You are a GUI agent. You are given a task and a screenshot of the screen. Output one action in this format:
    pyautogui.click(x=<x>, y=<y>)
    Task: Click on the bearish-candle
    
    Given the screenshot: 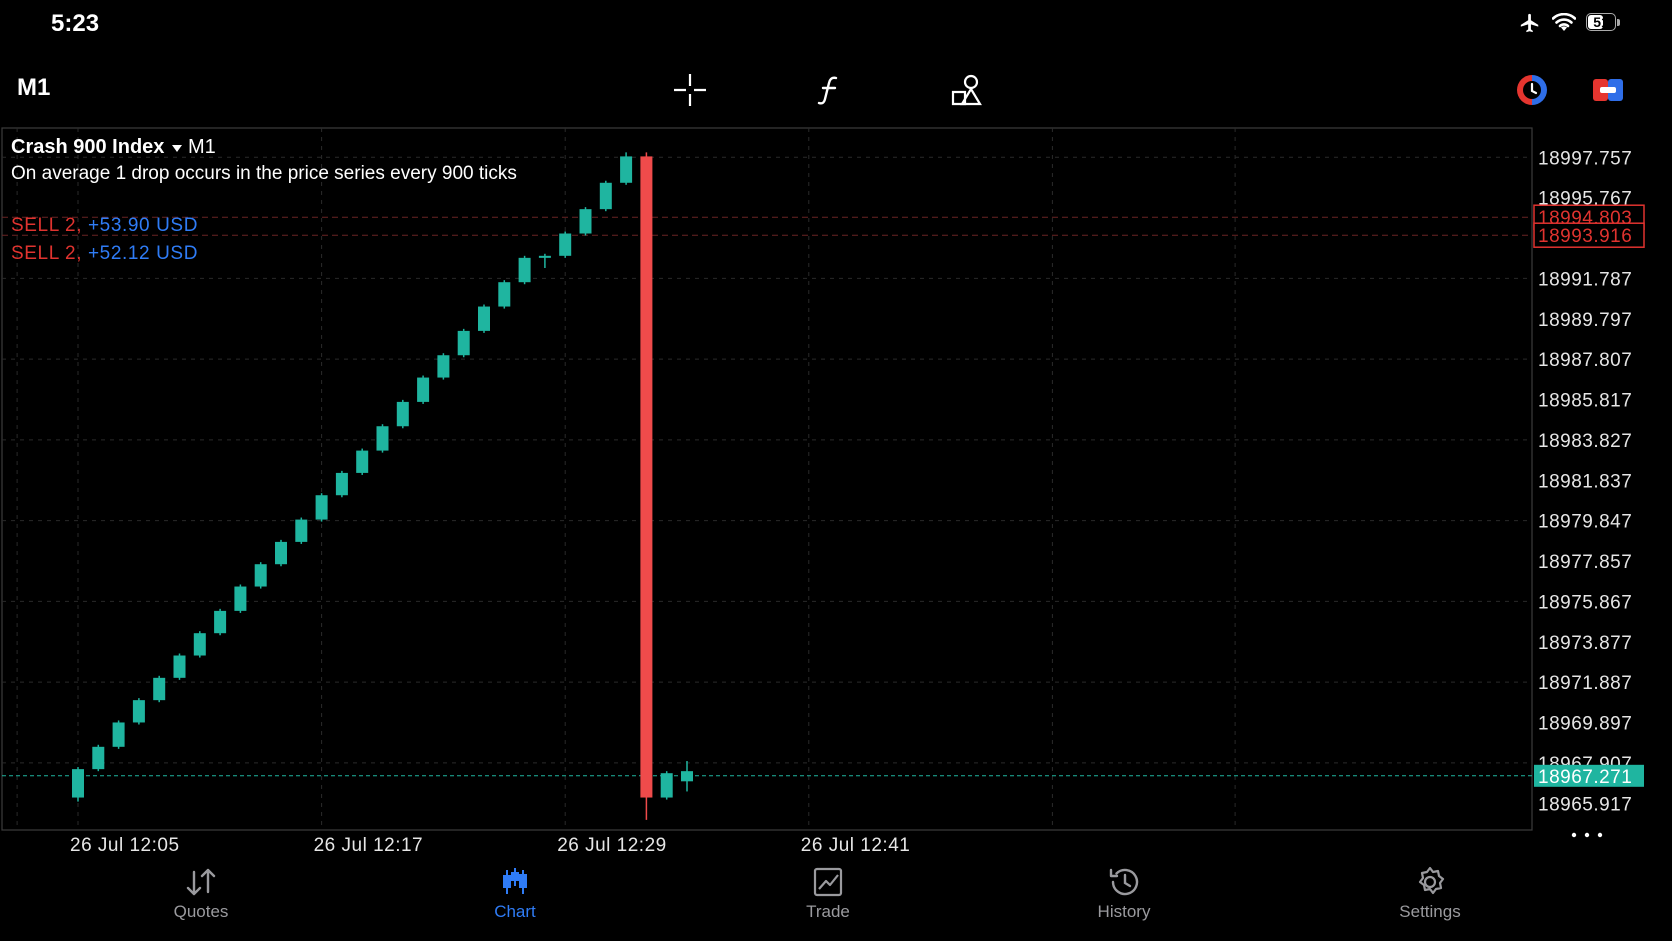 What is the action you would take?
    pyautogui.click(x=646, y=477)
    